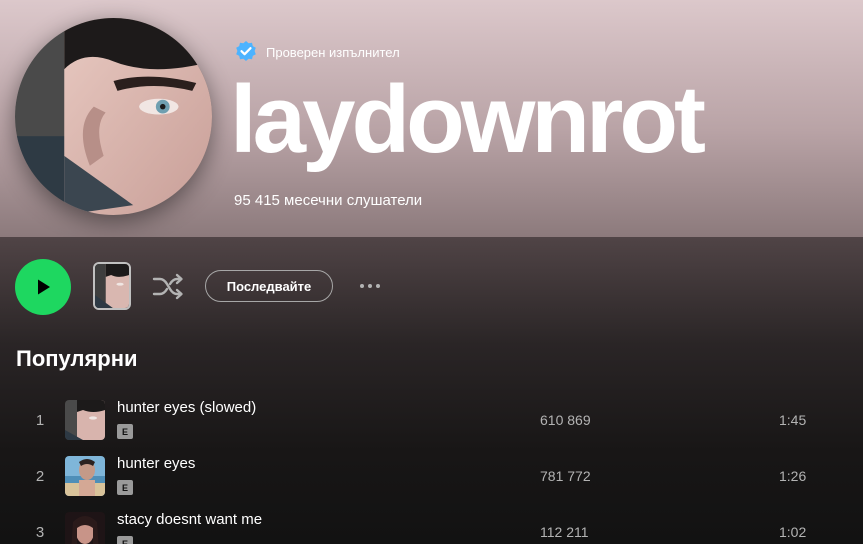  What do you see at coordinates (269, 286) in the screenshot?
I see `follow-button: Последвайте` at bounding box center [269, 286].